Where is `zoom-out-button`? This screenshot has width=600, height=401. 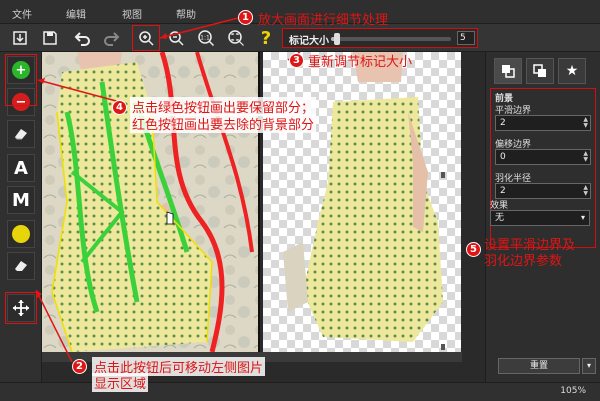
zoom-out-button is located at coordinates (176, 38).